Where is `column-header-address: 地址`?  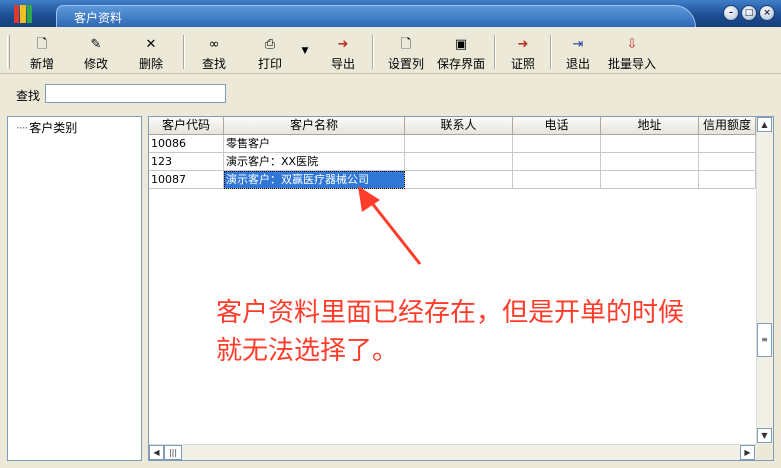
column-header-address: 地址 is located at coordinates (650, 126).